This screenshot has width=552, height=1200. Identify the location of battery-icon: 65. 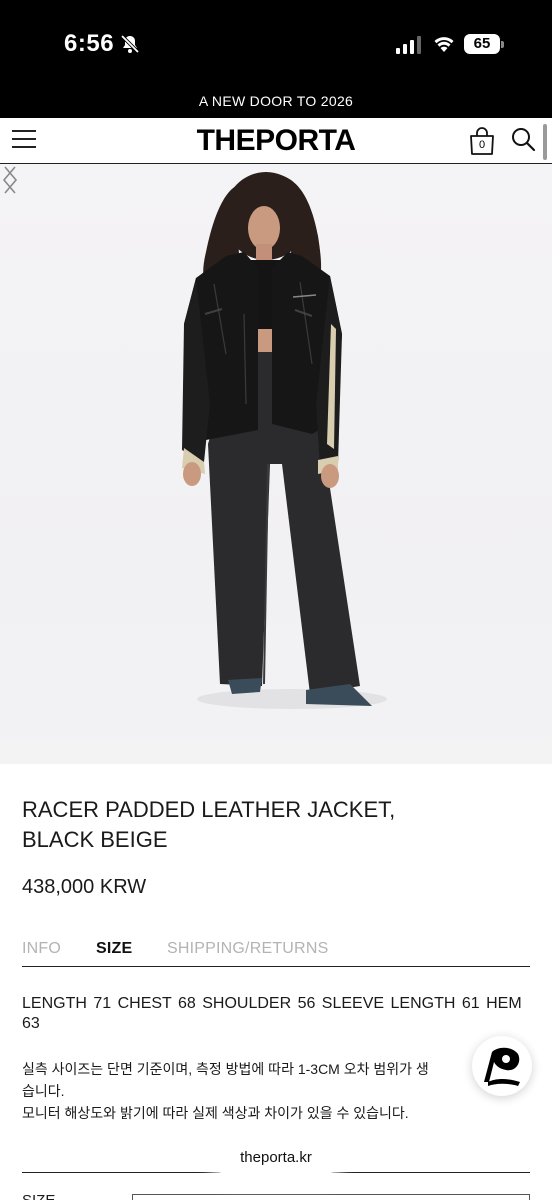
(484, 44).